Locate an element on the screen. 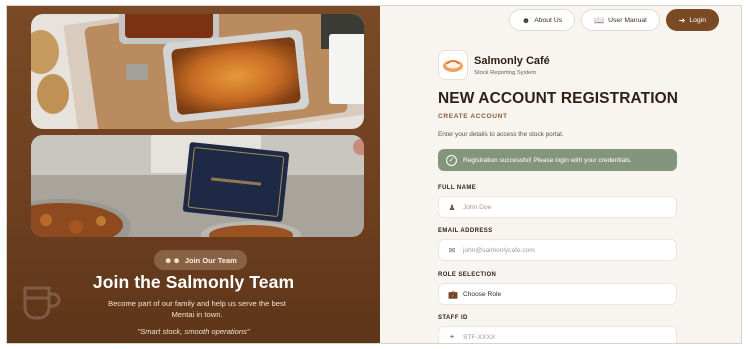  page-title: NEW ACCOUNT REGISTRATION is located at coordinates (558, 98).